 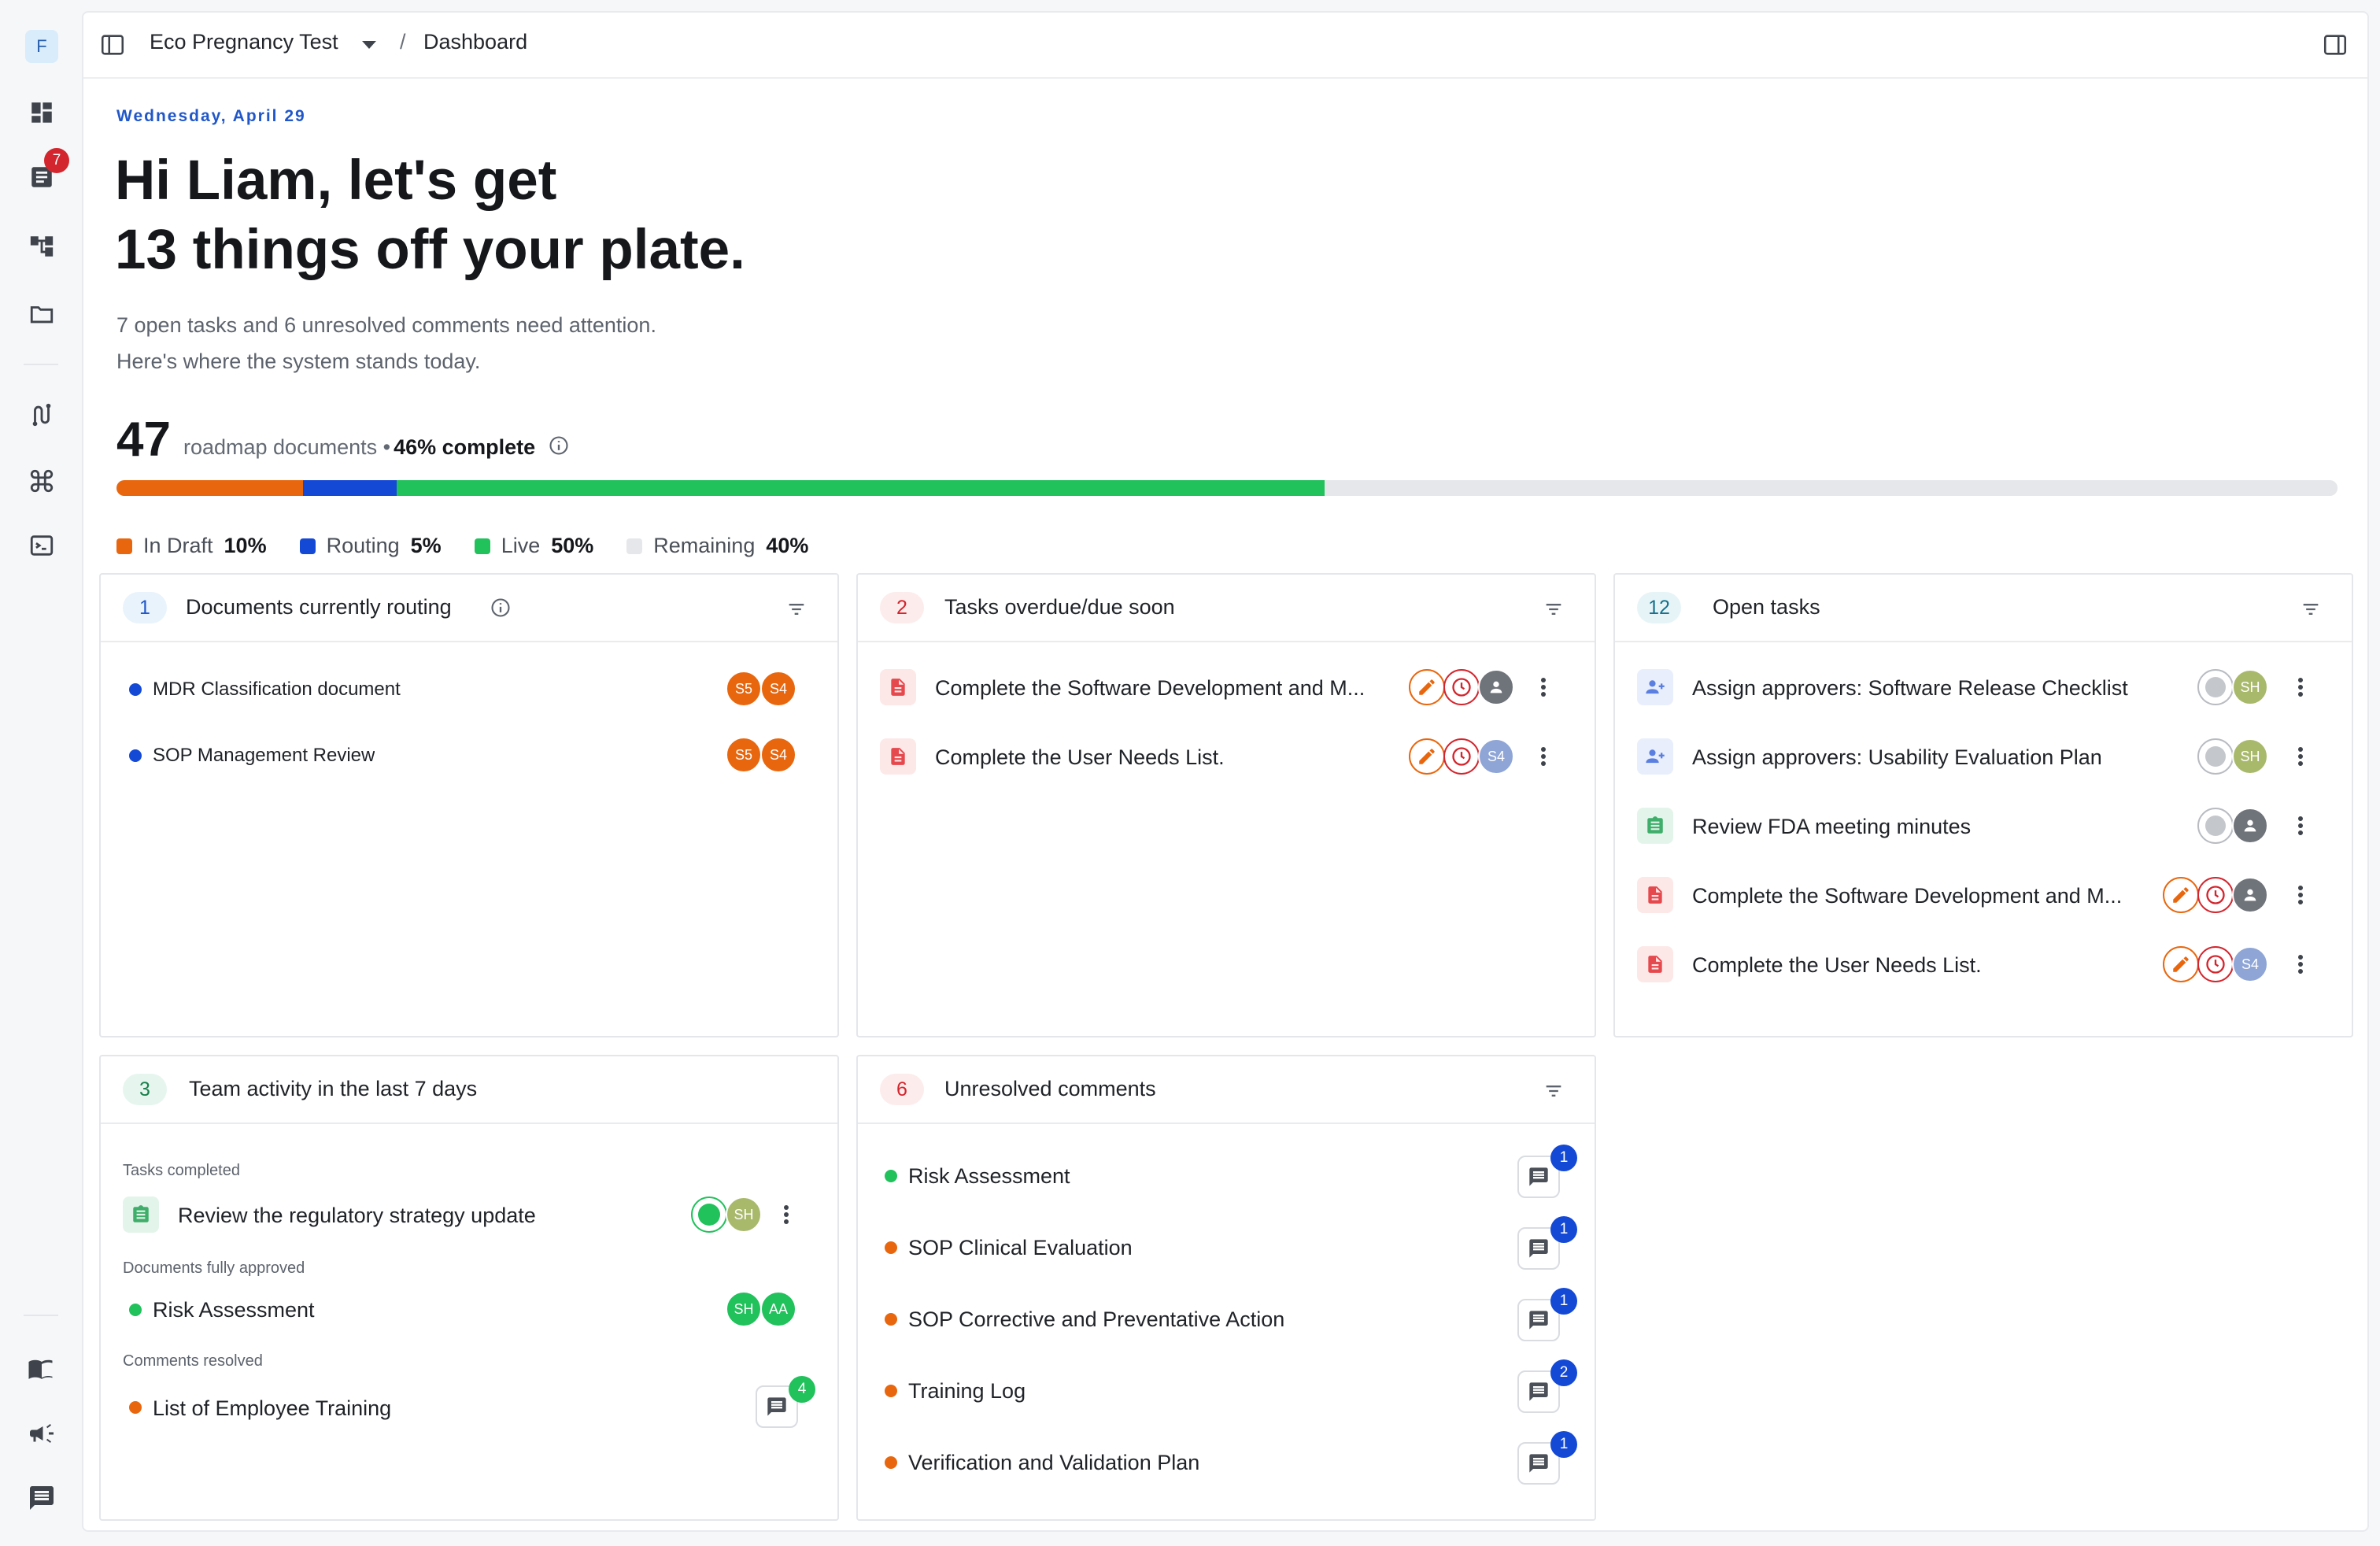 What do you see at coordinates (469, 755) in the screenshot?
I see `list-item: SOP Management Review S5 S4` at bounding box center [469, 755].